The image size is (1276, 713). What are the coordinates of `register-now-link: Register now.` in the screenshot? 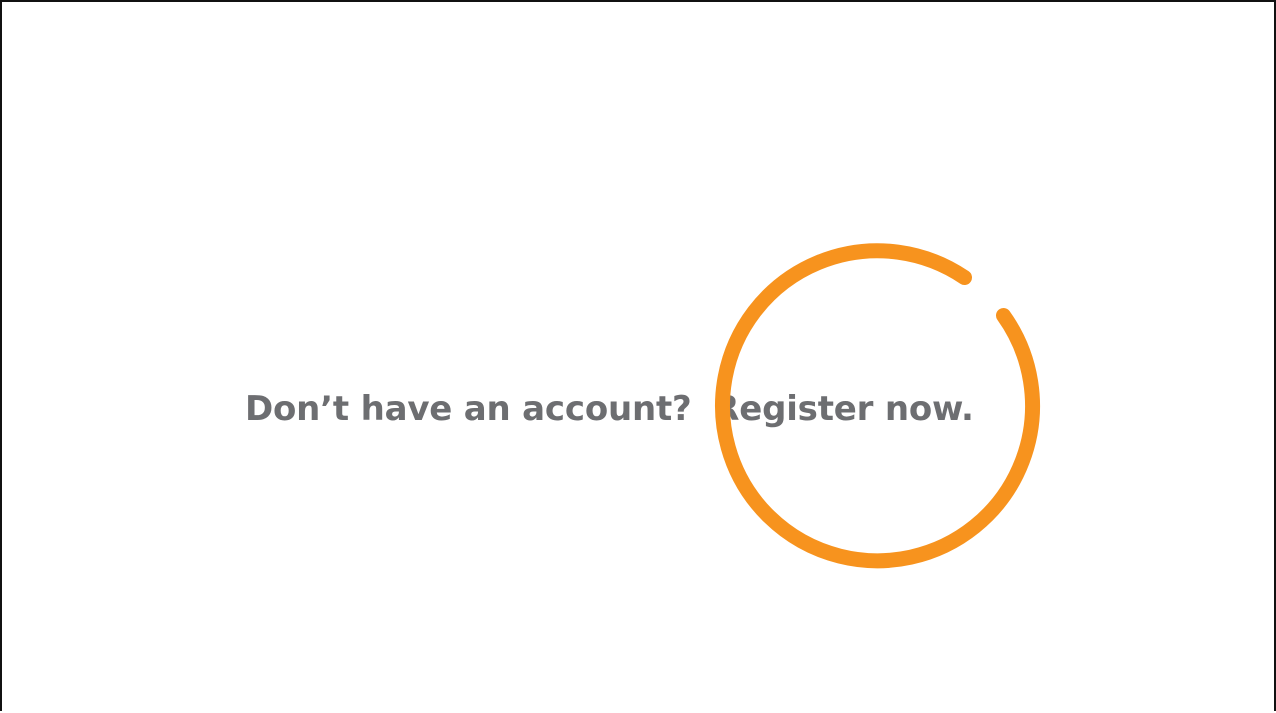 It's located at (843, 409).